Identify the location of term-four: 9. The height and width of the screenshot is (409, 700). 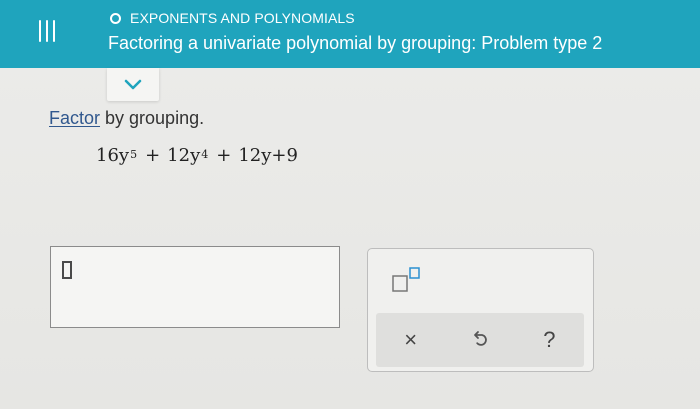
(292, 155).